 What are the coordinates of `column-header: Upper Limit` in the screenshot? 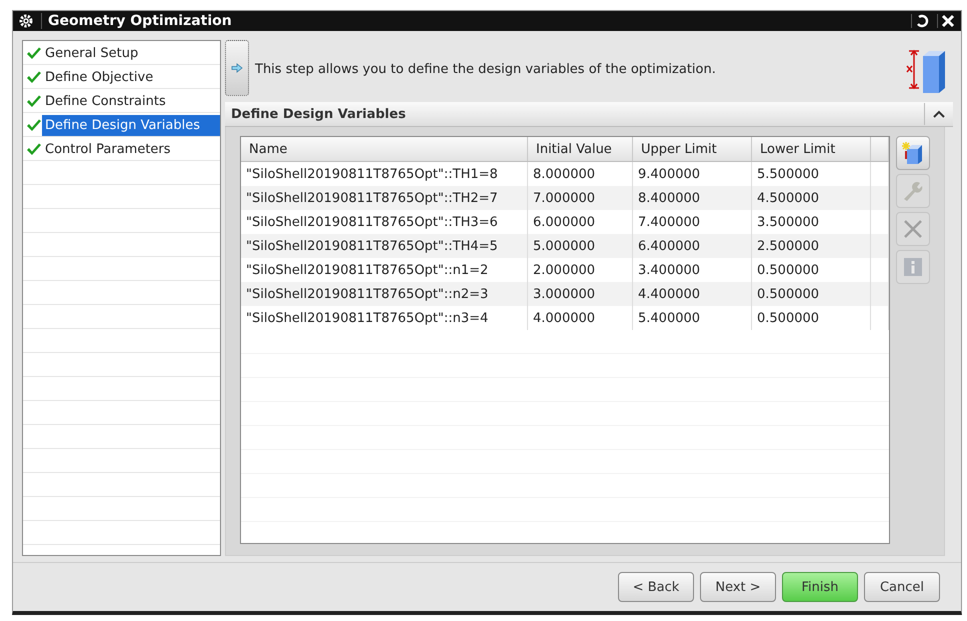 It's located at (692, 149).